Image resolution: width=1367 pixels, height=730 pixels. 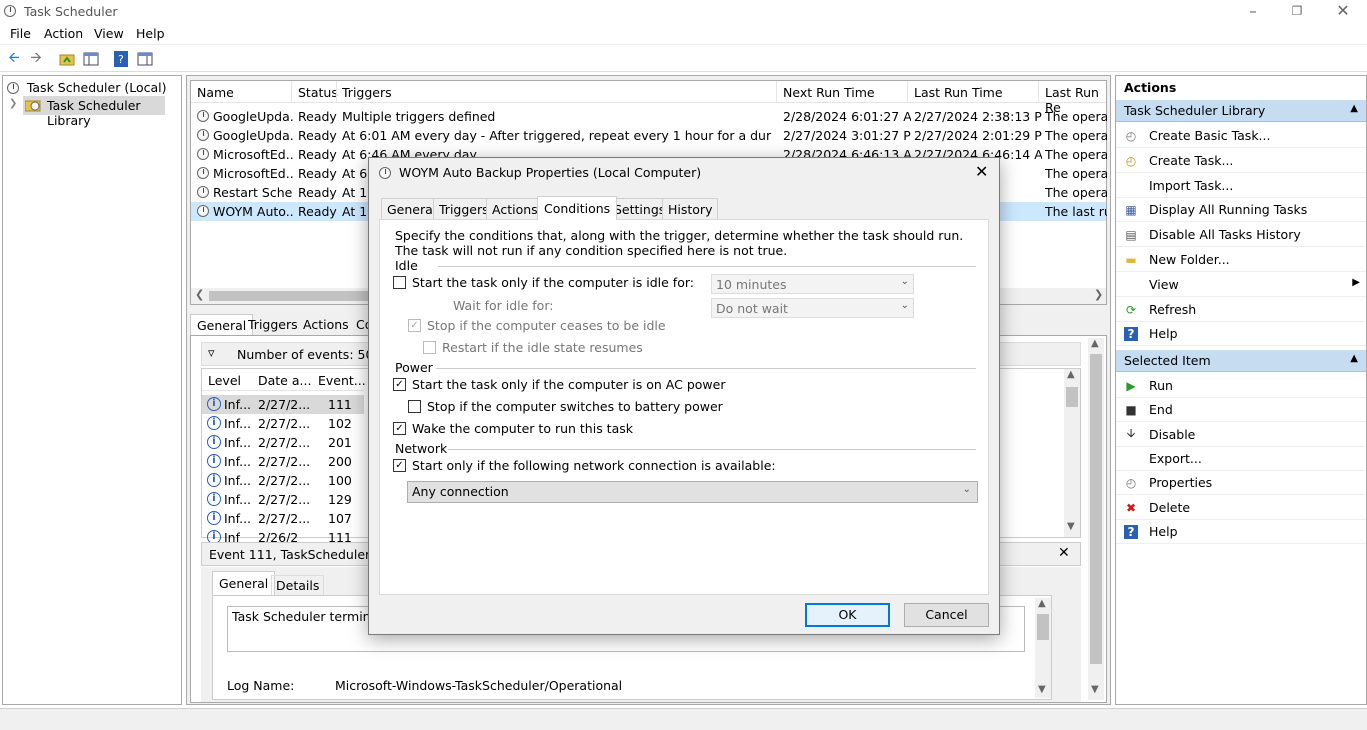 I want to click on history-row: i Inf... 2/27/2... 201, so click(x=283, y=442).